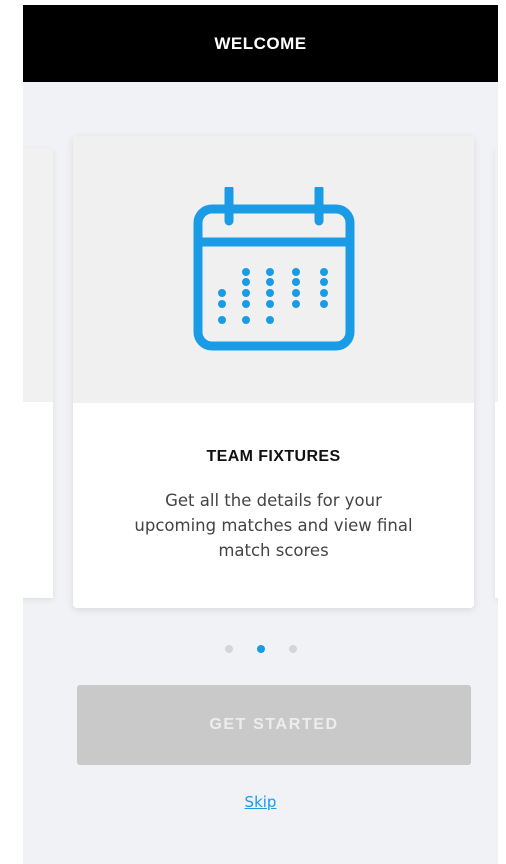 The image size is (506, 864). I want to click on next-slide-card, so click(496, 373).